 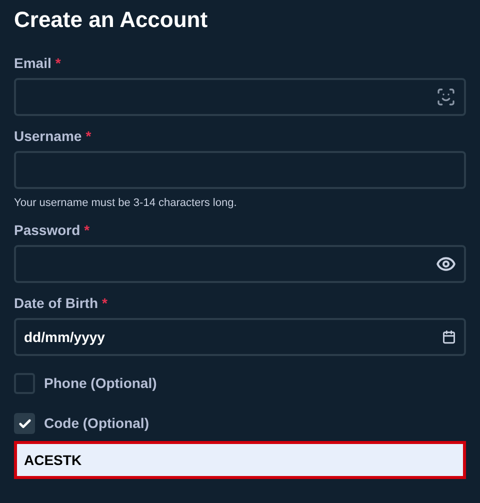 What do you see at coordinates (111, 20) in the screenshot?
I see `page-title: Create an Account` at bounding box center [111, 20].